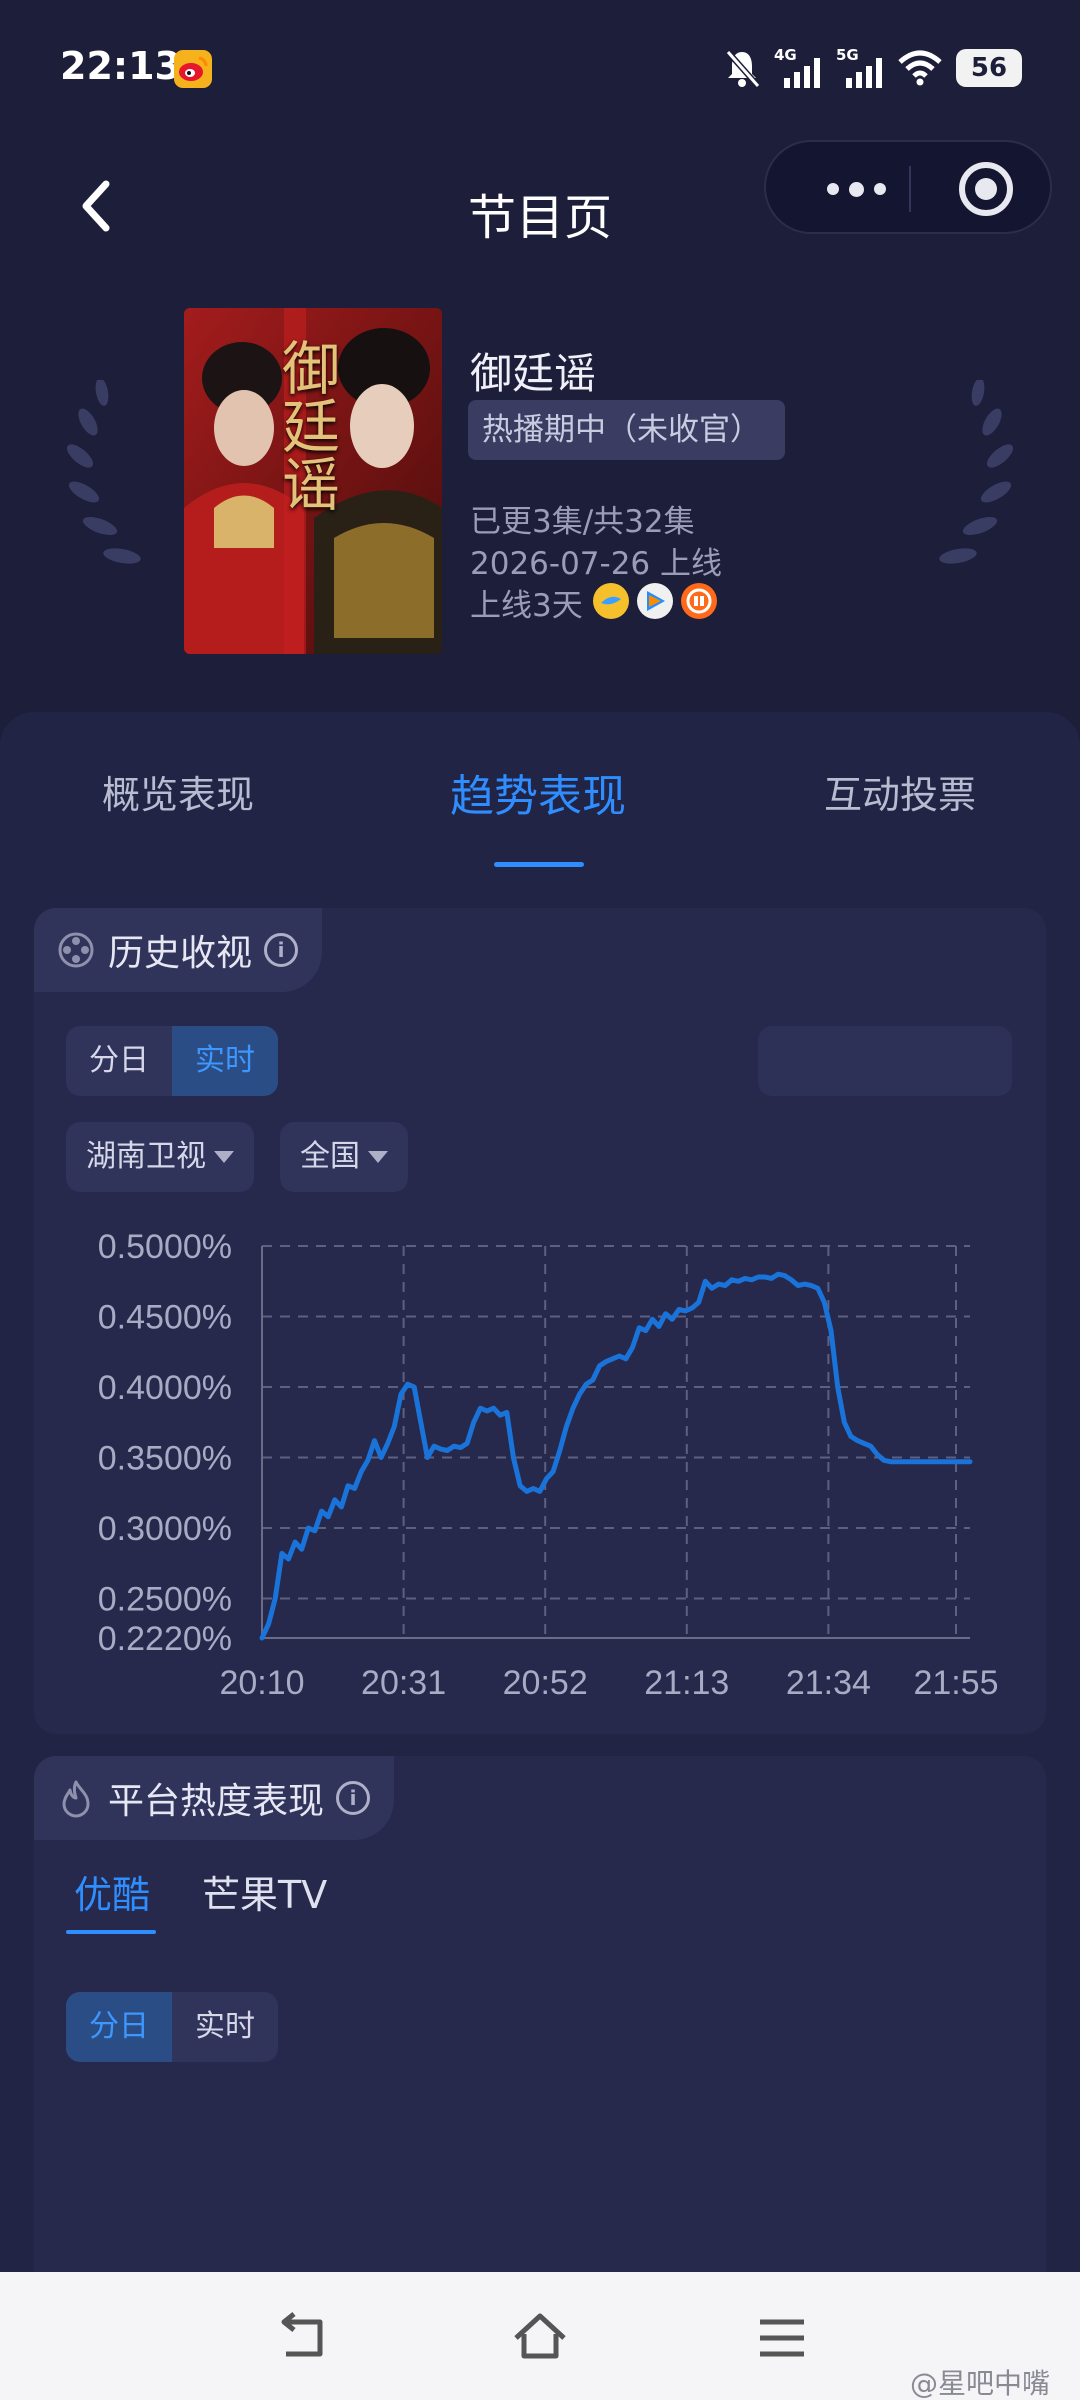  What do you see at coordinates (165, 1639) in the screenshot?
I see `y-tick-label: 0.2220%` at bounding box center [165, 1639].